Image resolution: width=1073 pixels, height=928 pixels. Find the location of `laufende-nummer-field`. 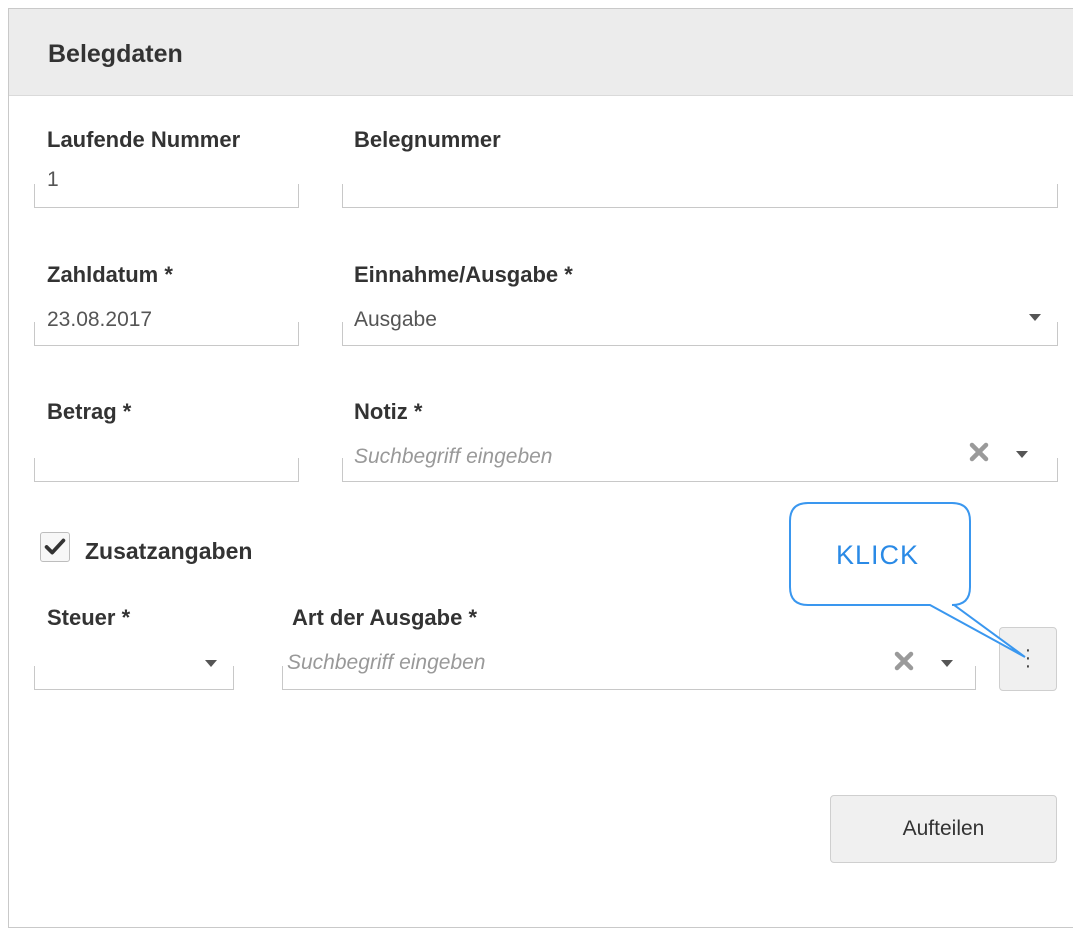

laufende-nummer-field is located at coordinates (166, 196).